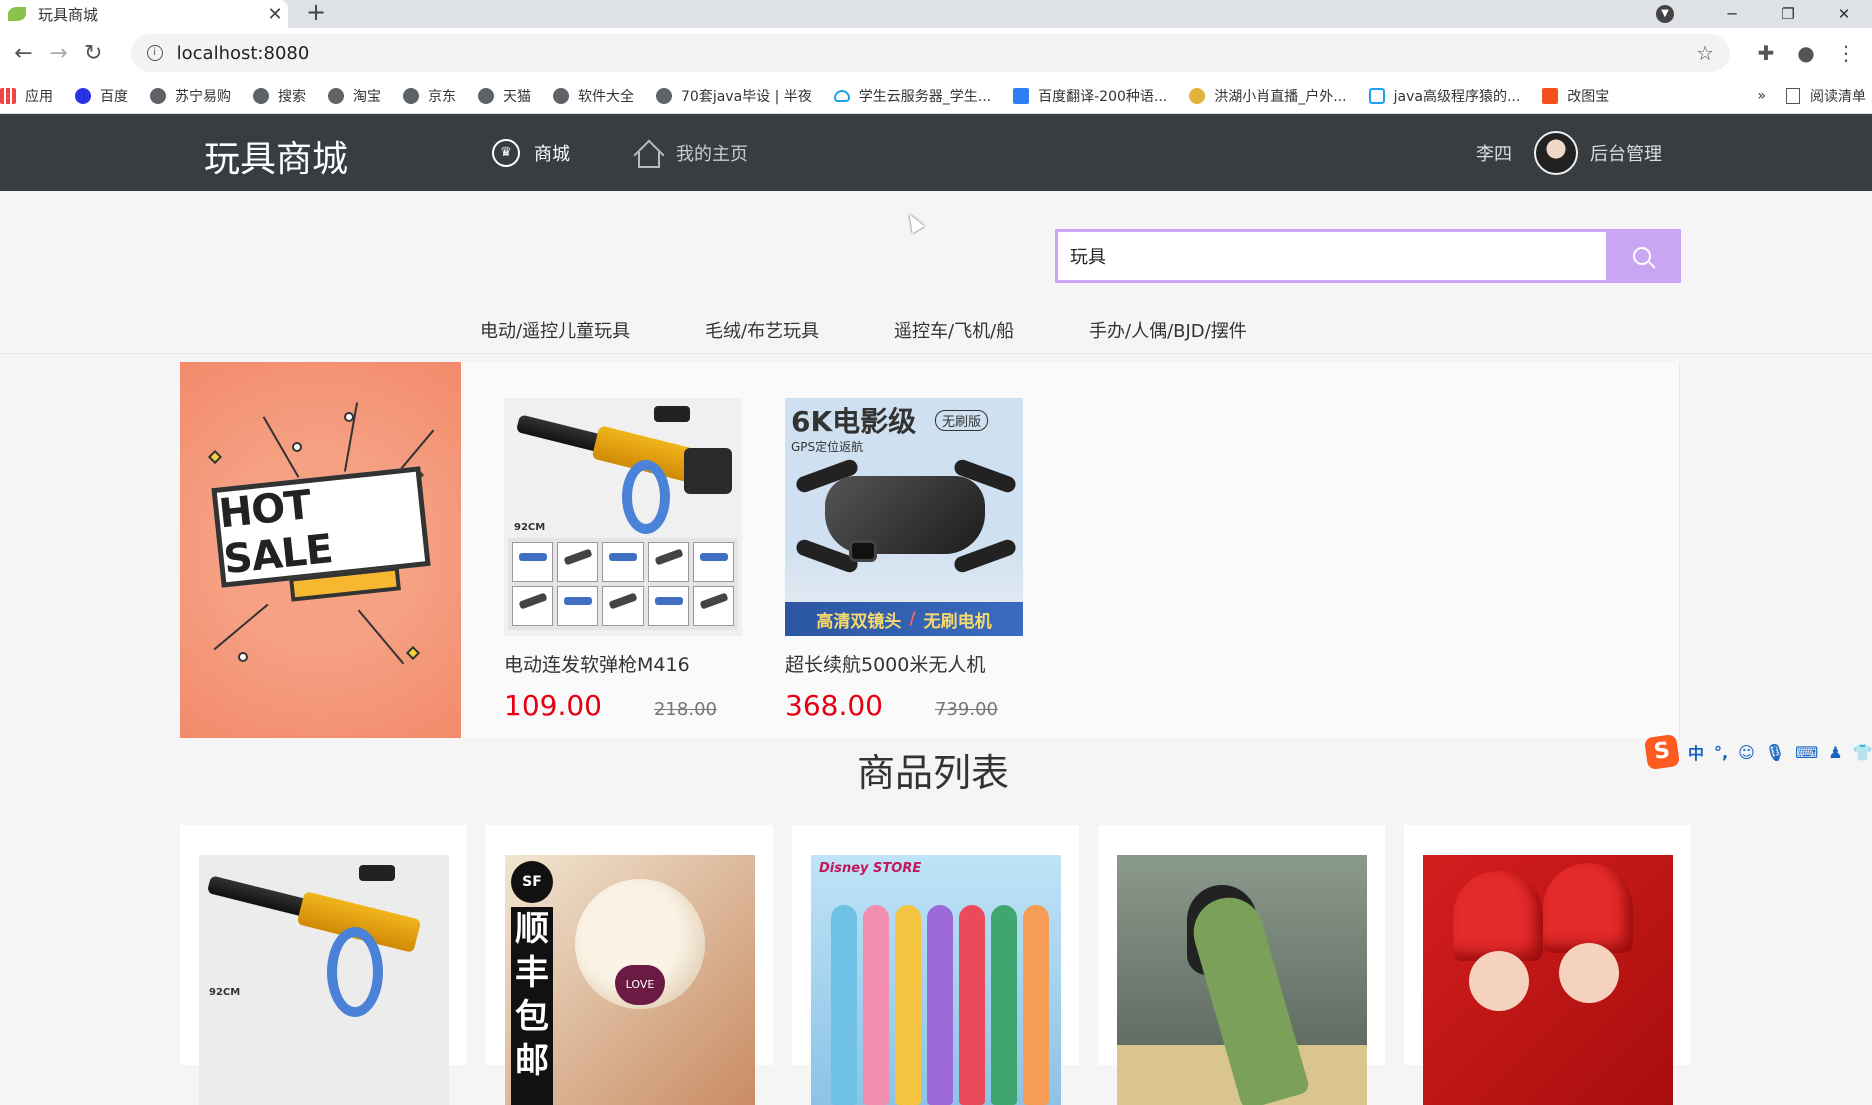 Image resolution: width=1872 pixels, height=1105 pixels. What do you see at coordinates (1788, 14) in the screenshot?
I see `restore-icon: ❐` at bounding box center [1788, 14].